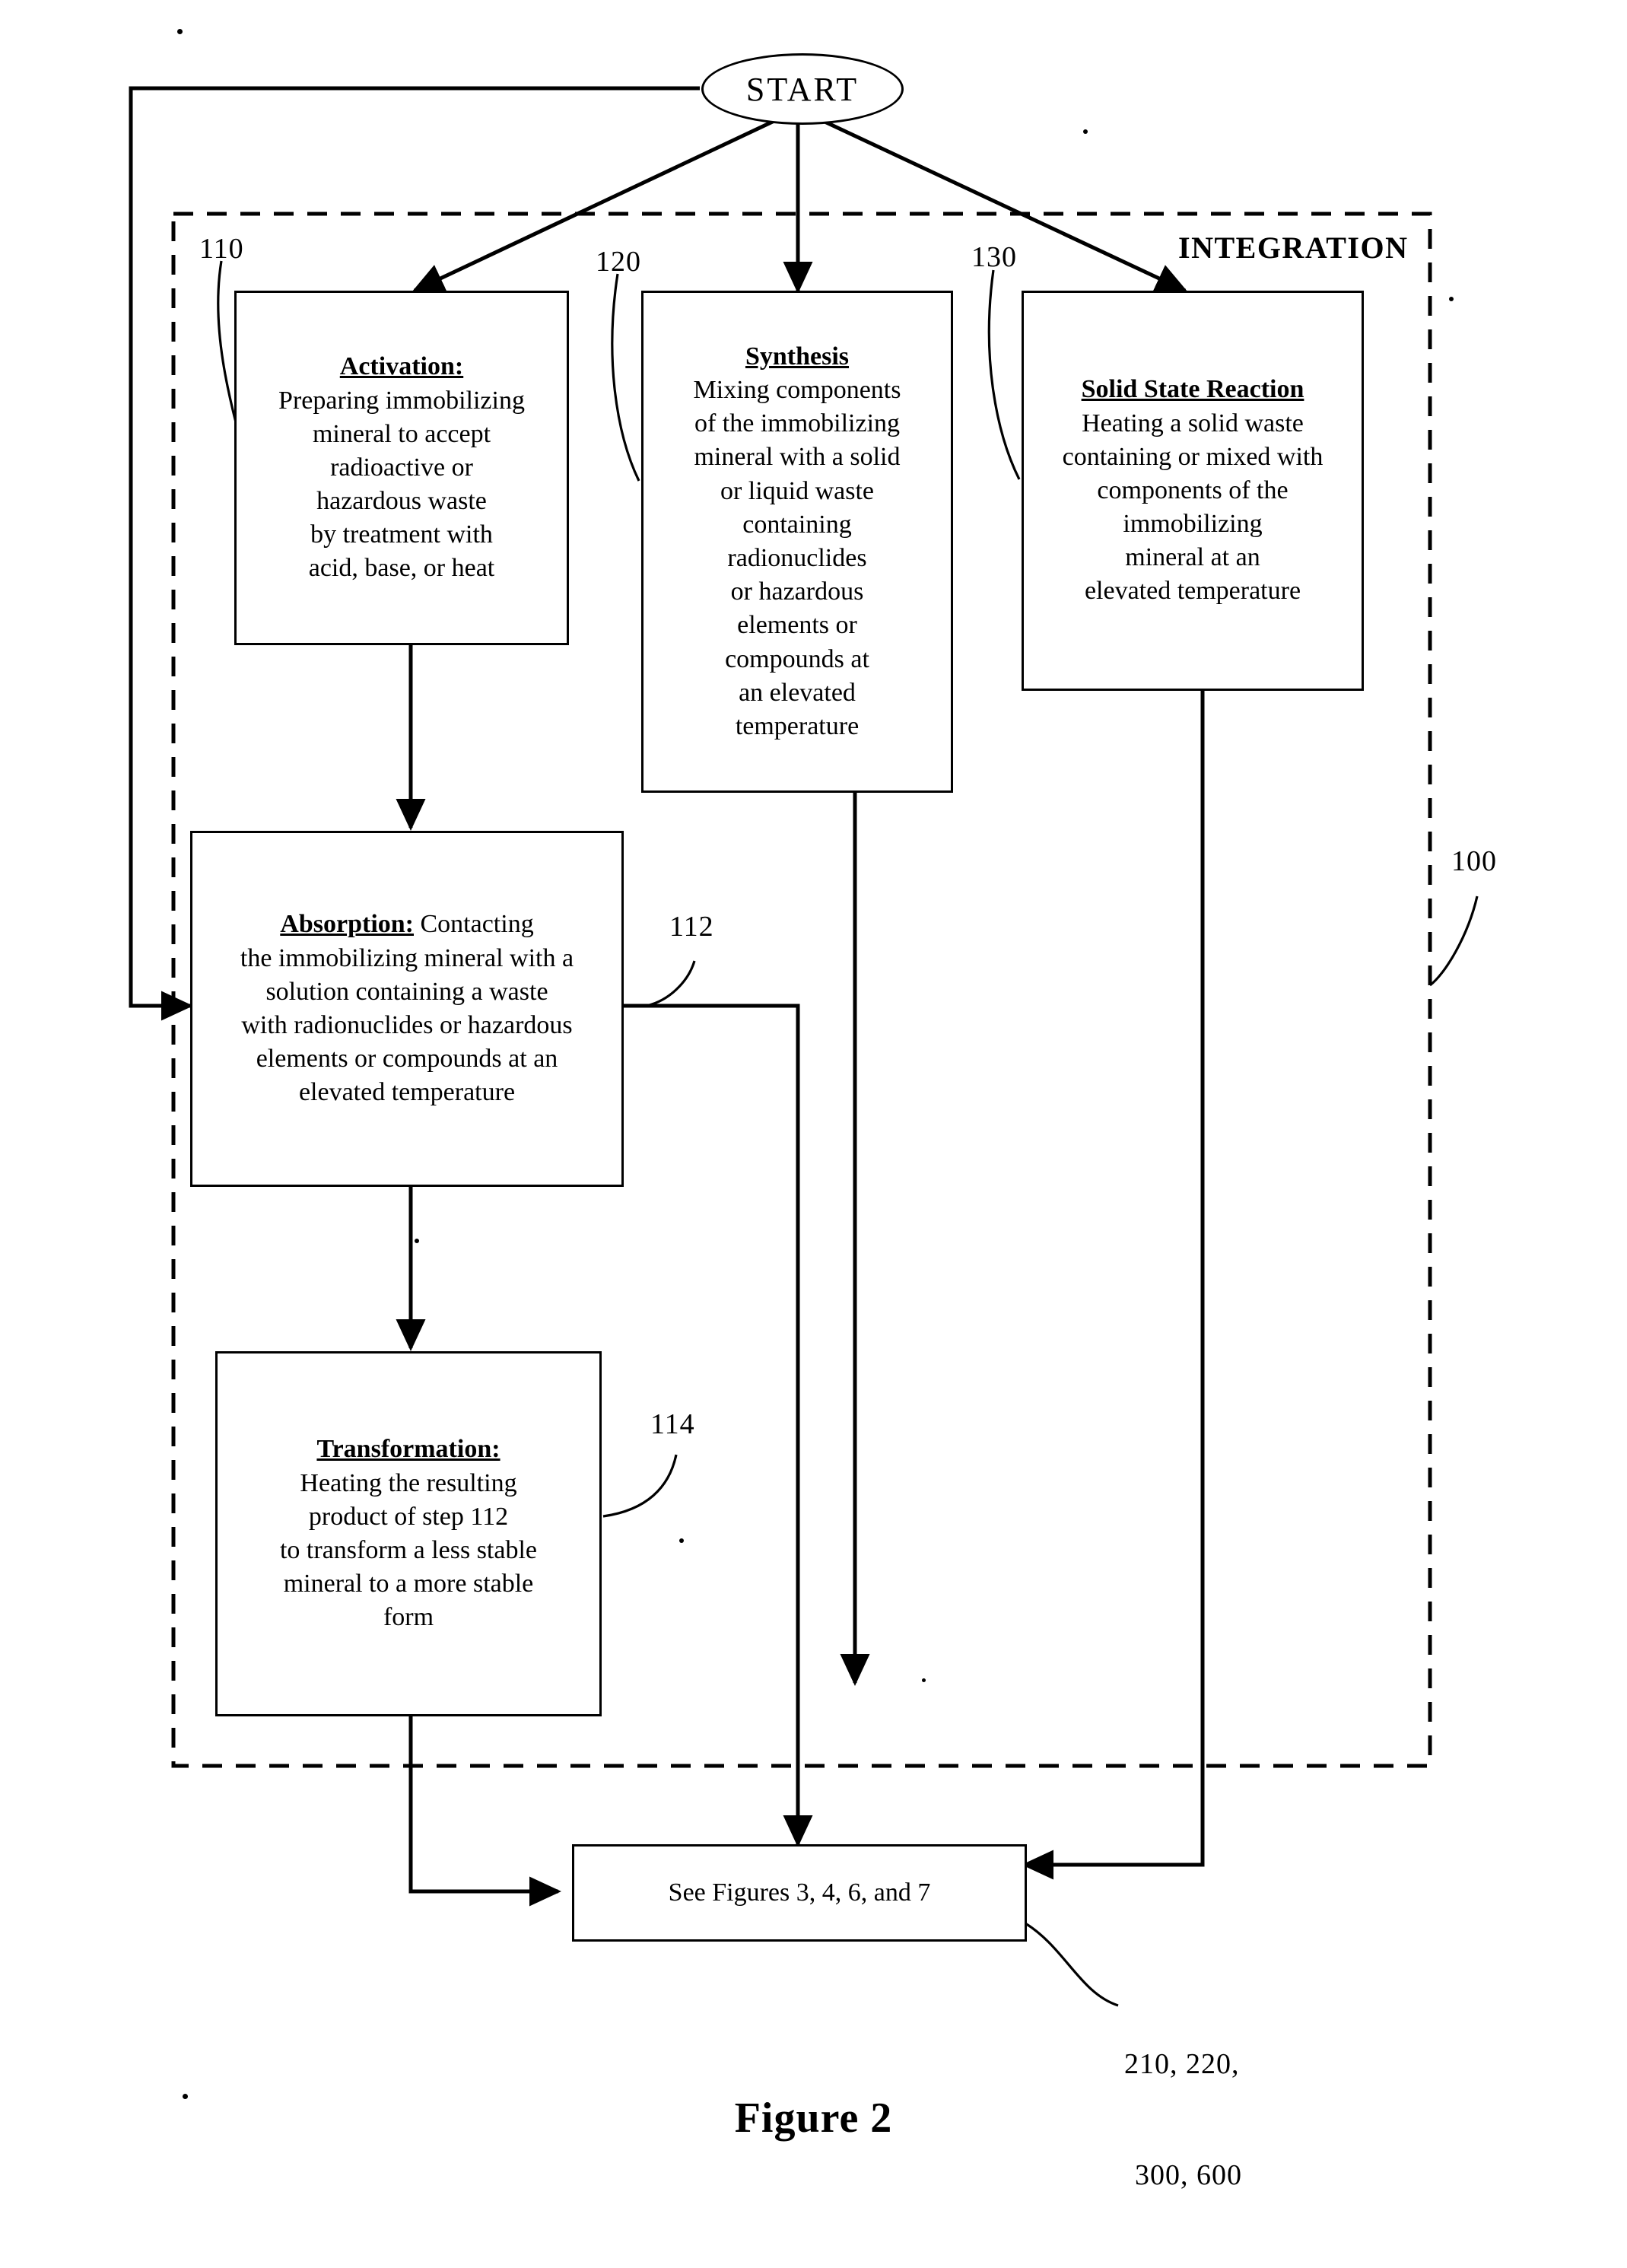 Image resolution: width=1627 pixels, height=2268 pixels. Describe the element at coordinates (1193, 524) in the screenshot. I see `node-solid-state-reaction-line-3: immobilizing` at that location.